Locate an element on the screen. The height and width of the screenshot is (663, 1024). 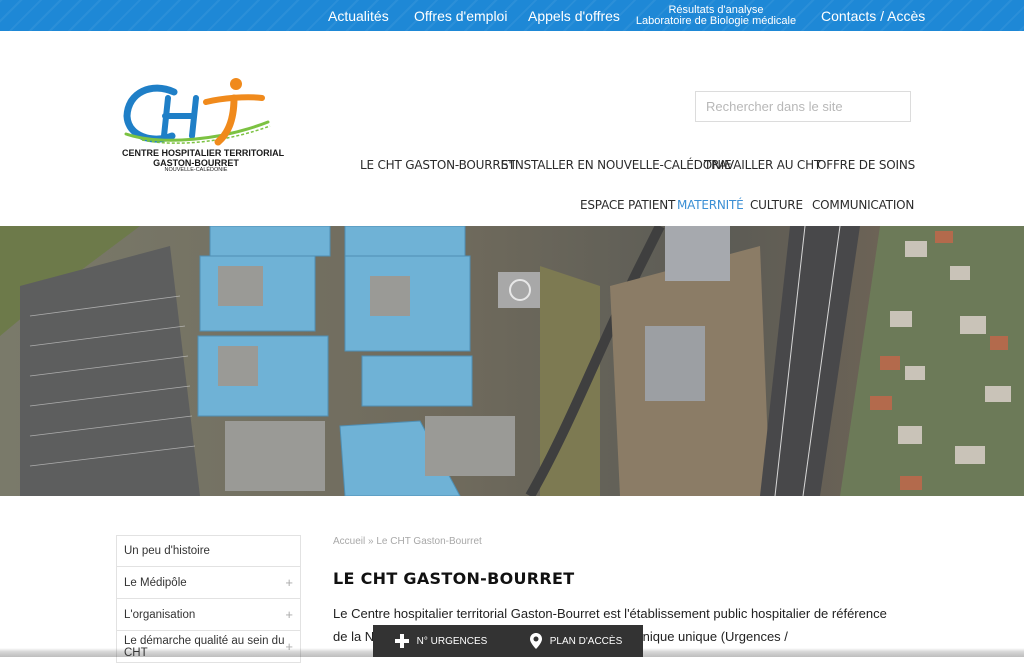
nav-maternite: MATERNITÉ is located at coordinates (710, 205).